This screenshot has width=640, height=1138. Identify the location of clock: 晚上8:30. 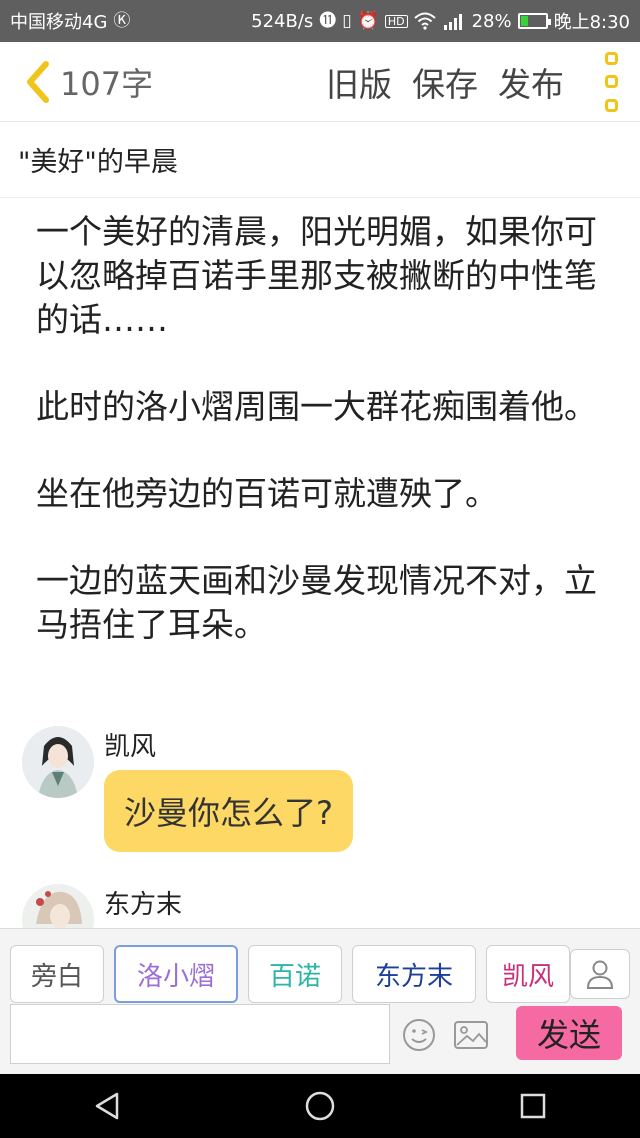
(591, 22).